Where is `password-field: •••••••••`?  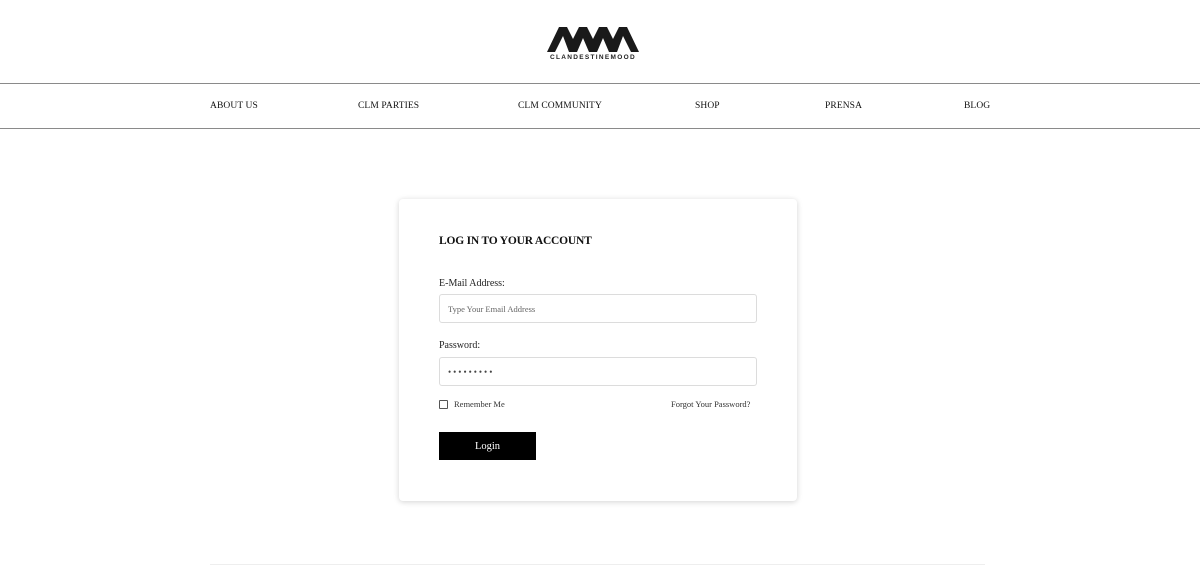
password-field: ••••••••• is located at coordinates (598, 371).